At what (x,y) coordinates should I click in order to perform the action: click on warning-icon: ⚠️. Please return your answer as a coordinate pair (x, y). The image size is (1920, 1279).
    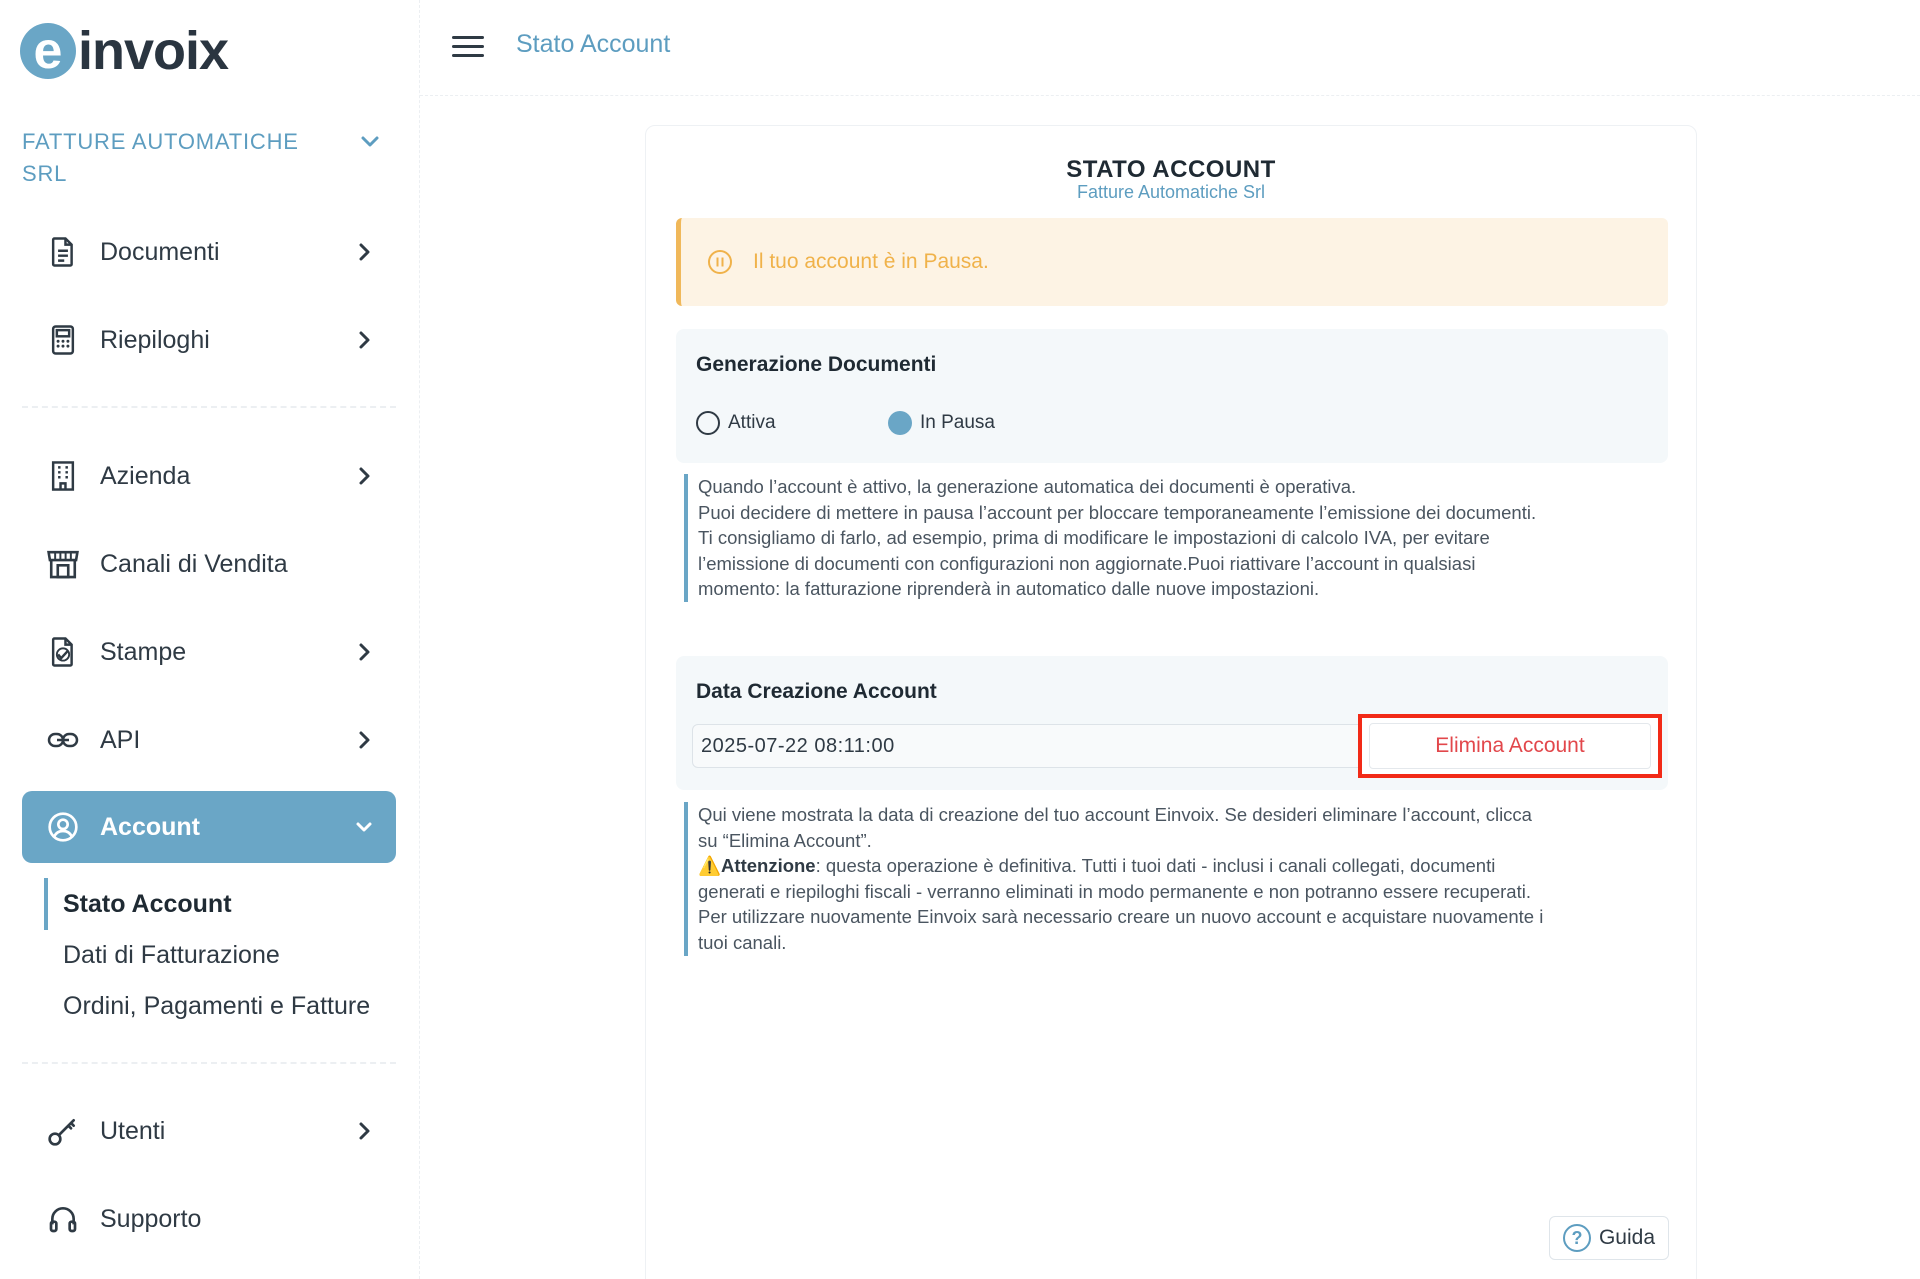
    Looking at the image, I should click on (710, 866).